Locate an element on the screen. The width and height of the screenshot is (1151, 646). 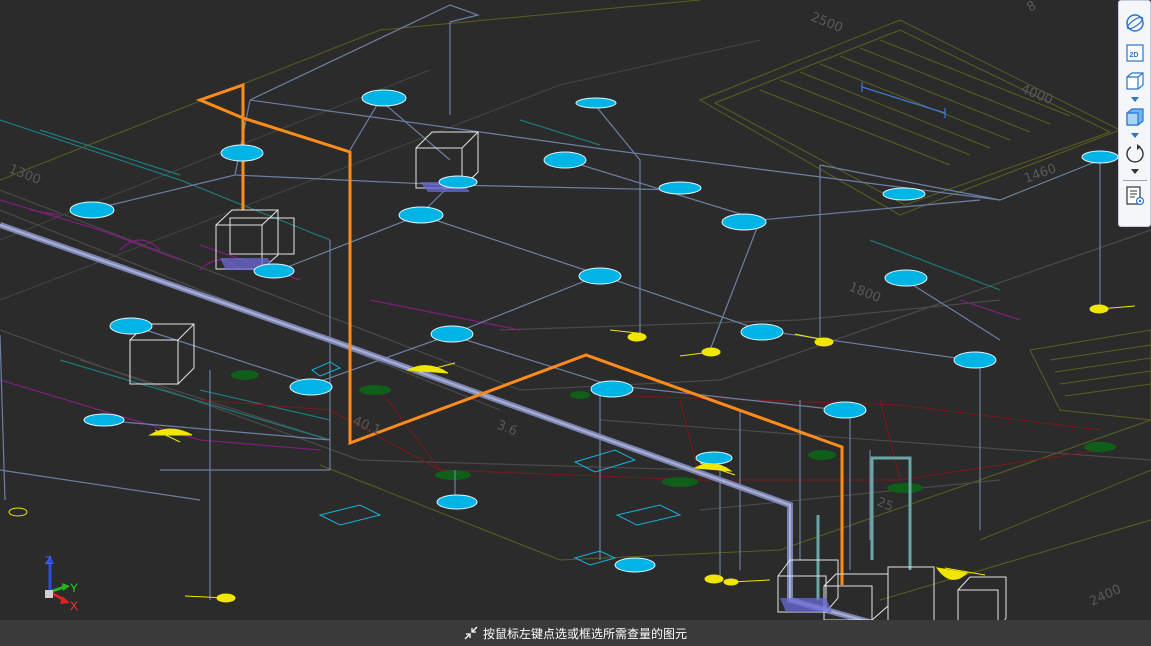
status-bar: 按鼠标左键点选或框选所需查量的图元 is located at coordinates (575, 633).